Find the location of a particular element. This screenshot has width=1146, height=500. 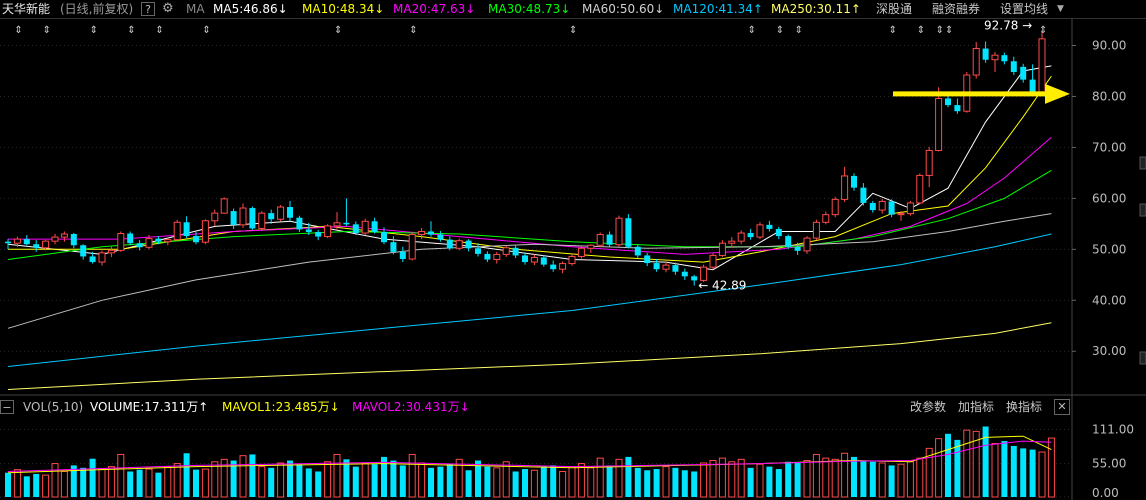

volume-tick-label: 111.00 is located at coordinates (1113, 430).